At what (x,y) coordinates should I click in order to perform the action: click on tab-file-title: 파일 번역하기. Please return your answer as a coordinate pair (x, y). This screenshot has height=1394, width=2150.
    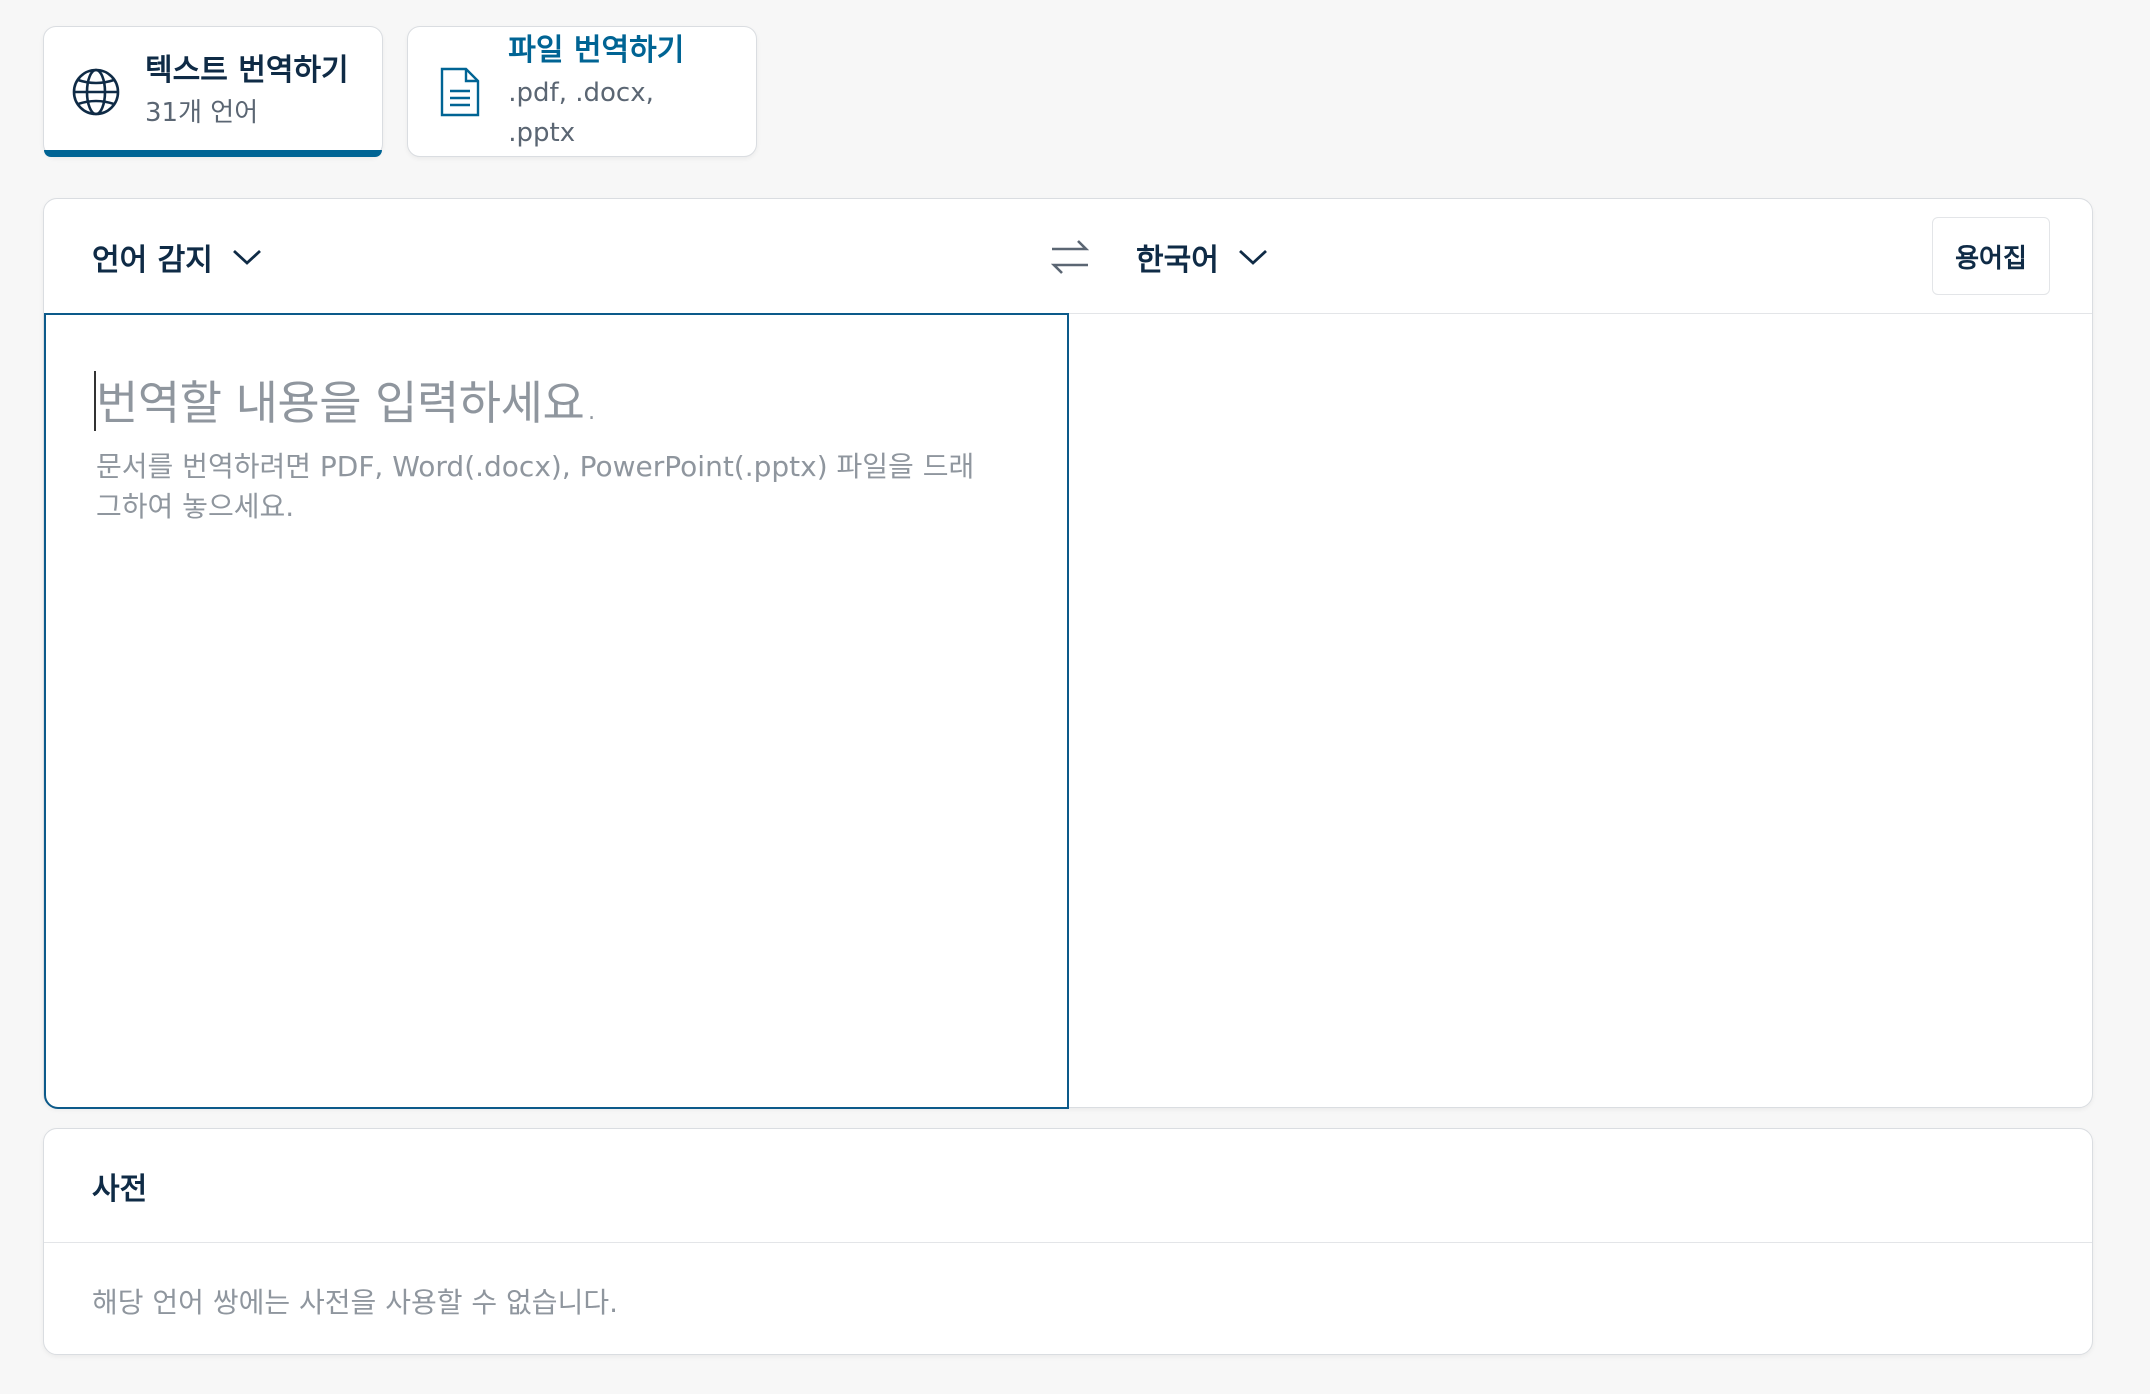
    Looking at the image, I should click on (596, 50).